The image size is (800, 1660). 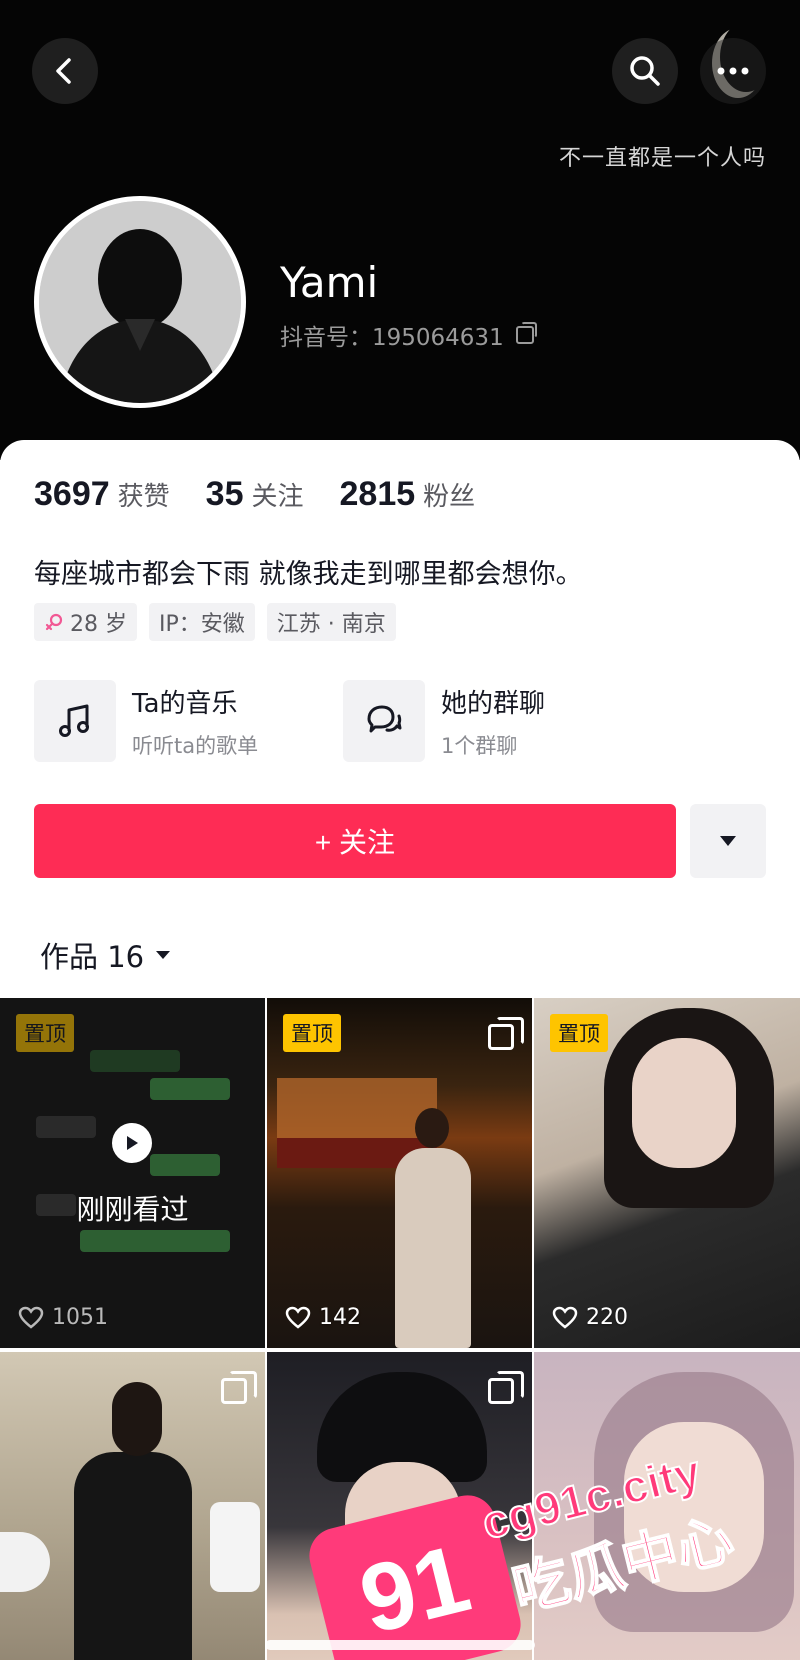 I want to click on stat-value: 35, so click(x=224, y=494).